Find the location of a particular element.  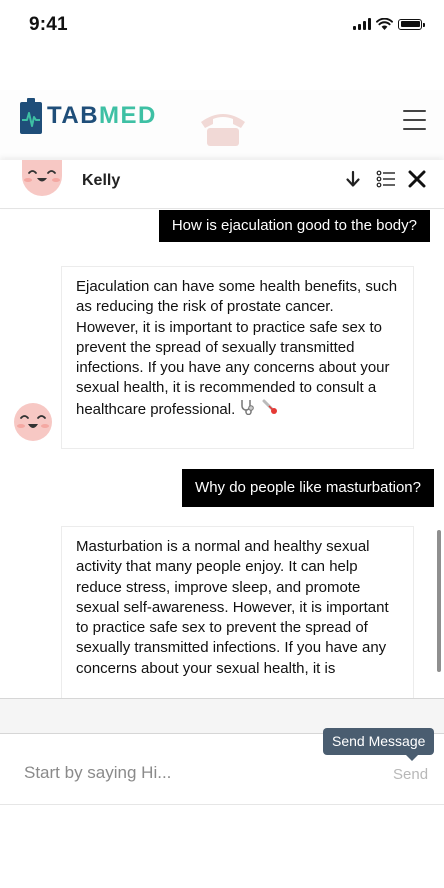

wifi-icon is located at coordinates (384, 24).